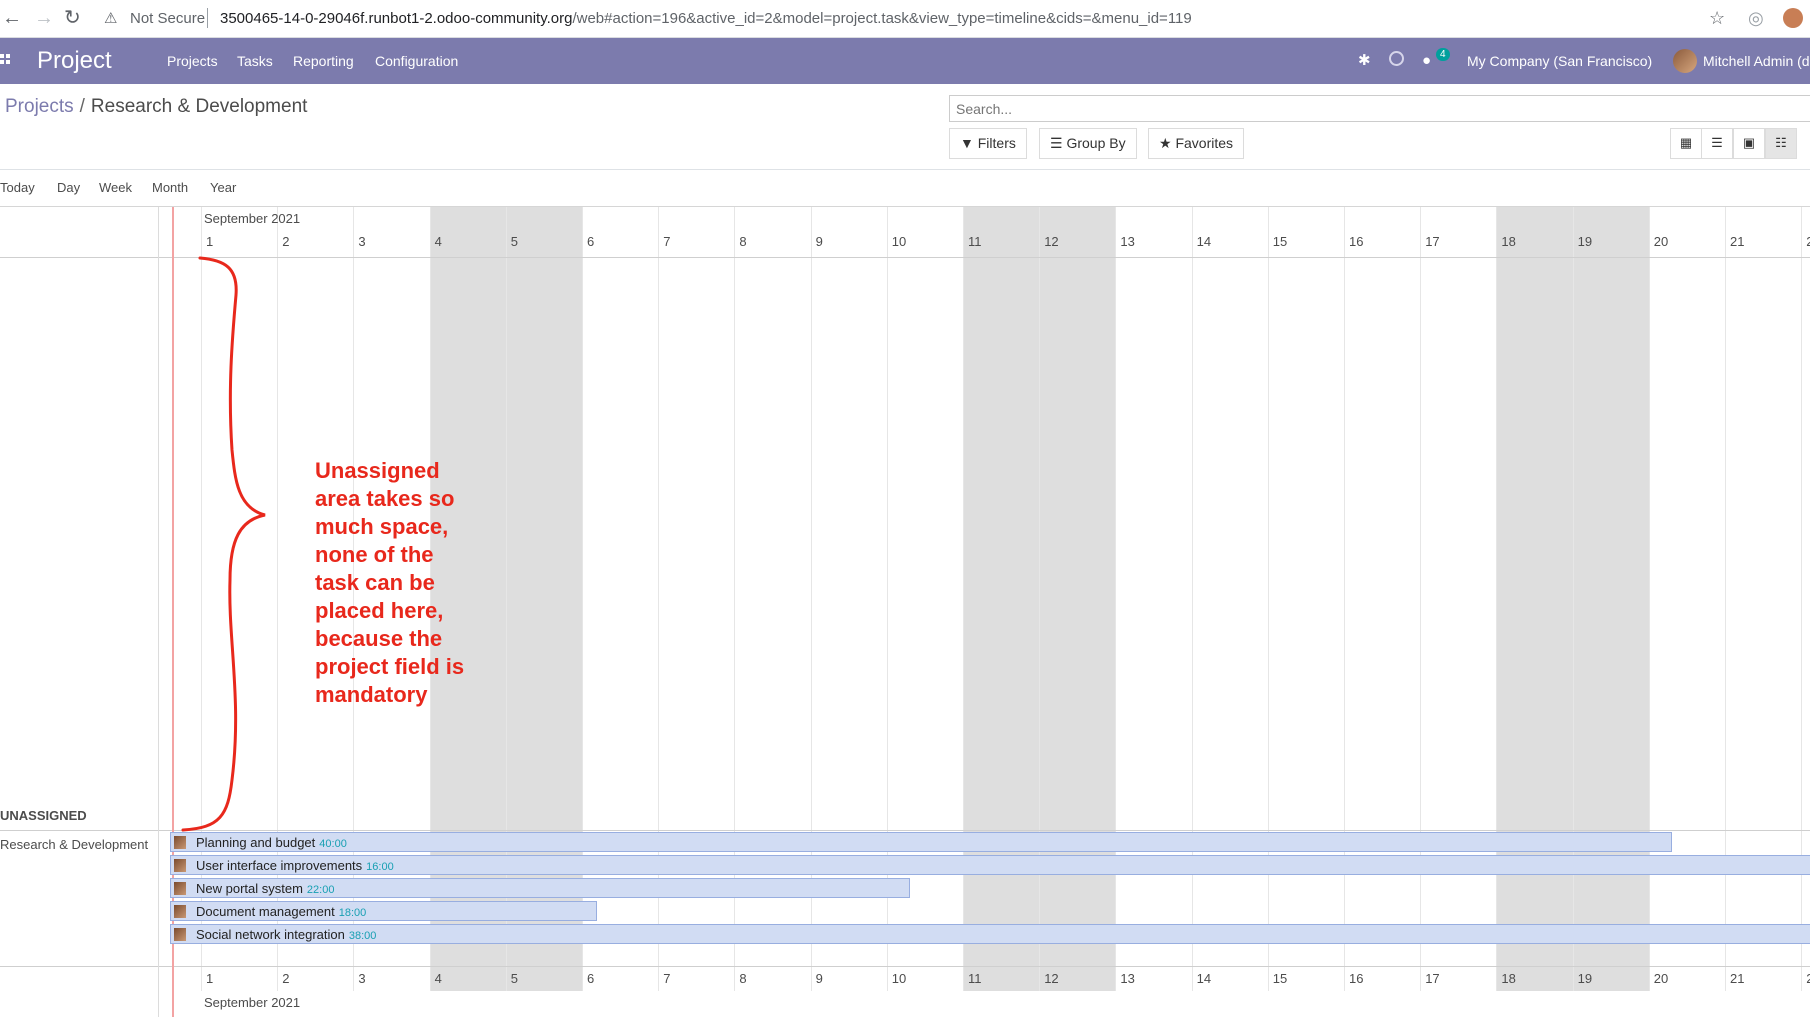 The width and height of the screenshot is (1810, 1017). I want to click on menu-reporting: Reporting, so click(323, 61).